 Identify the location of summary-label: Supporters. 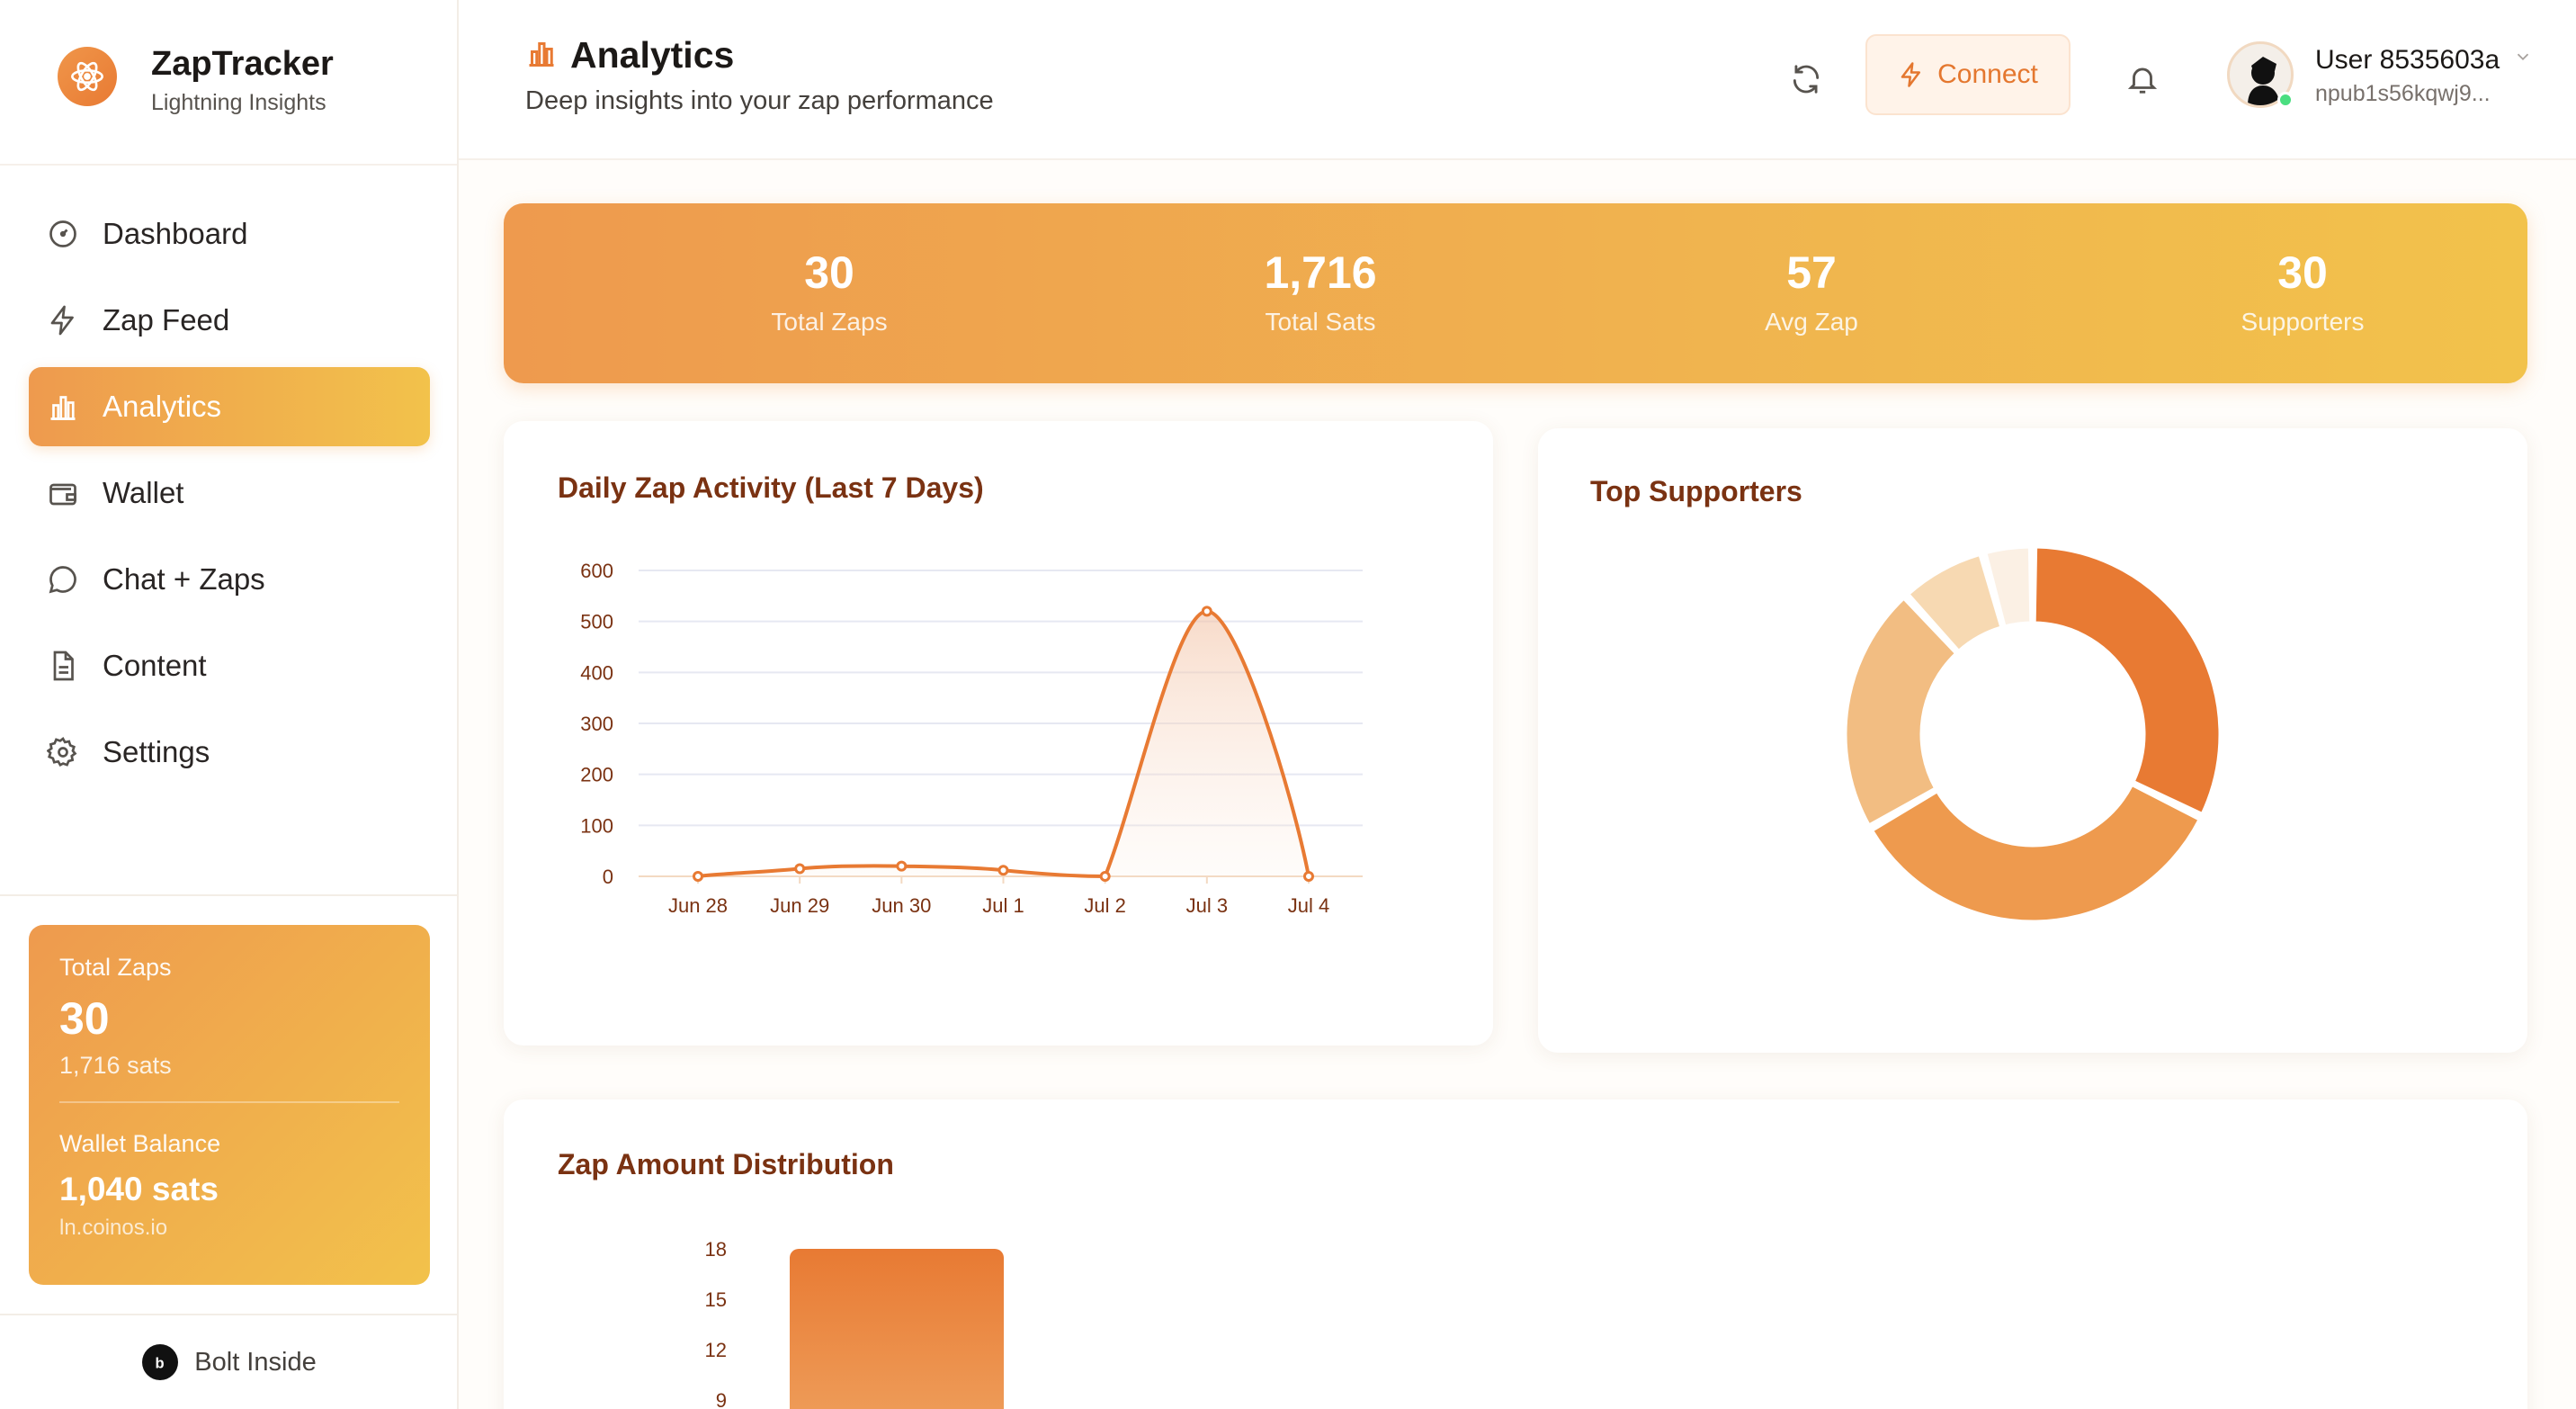
(2303, 322).